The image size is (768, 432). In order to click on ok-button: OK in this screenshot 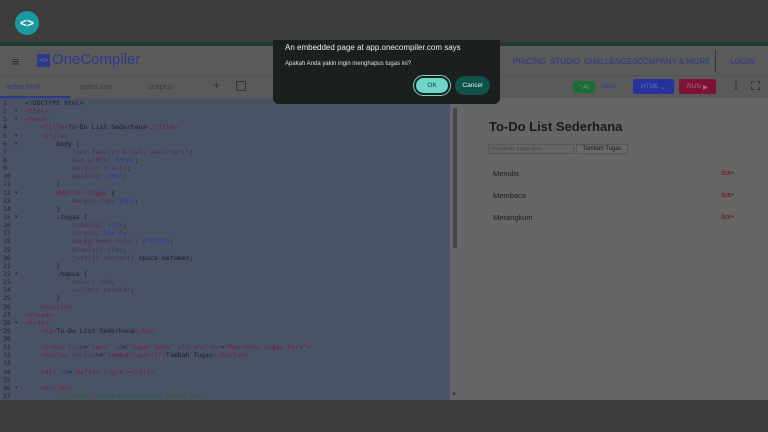, I will do `click(432, 85)`.